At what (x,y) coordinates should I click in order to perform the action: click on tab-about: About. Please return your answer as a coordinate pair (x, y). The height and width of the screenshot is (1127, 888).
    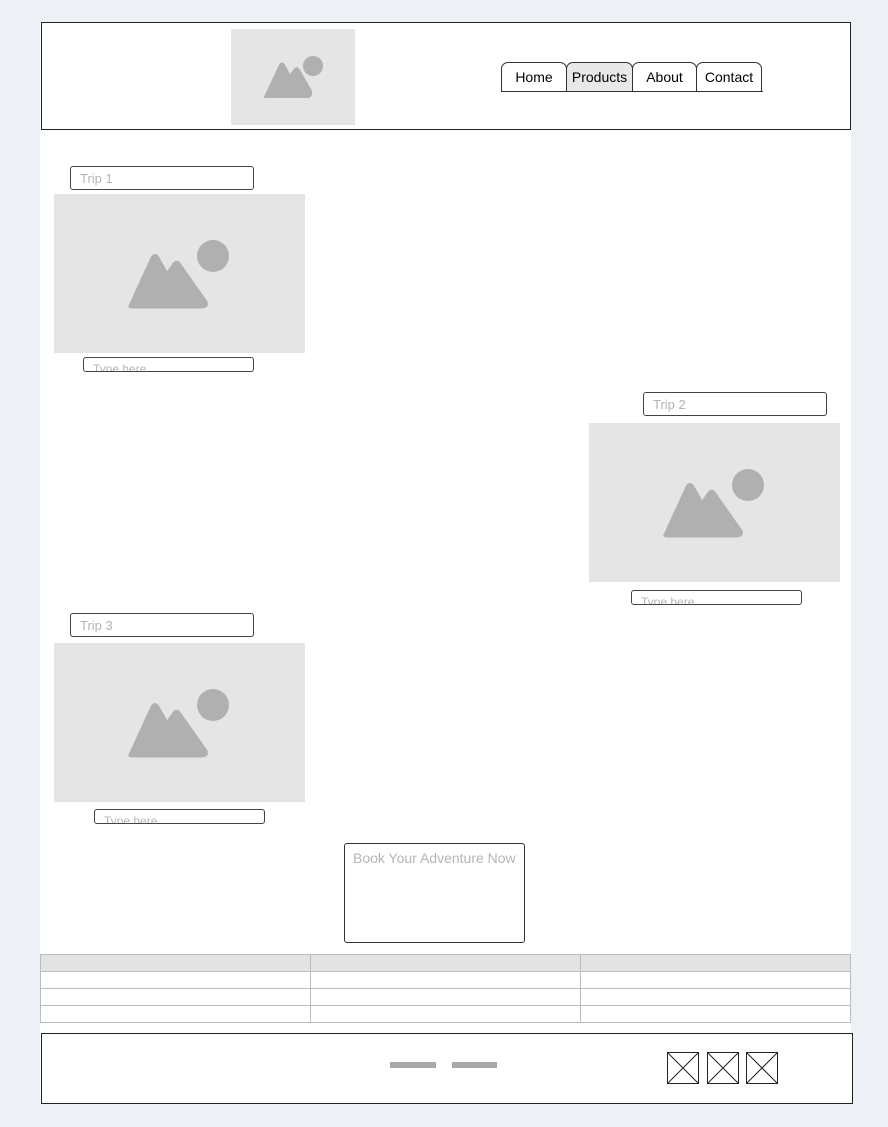
    Looking at the image, I should click on (664, 76).